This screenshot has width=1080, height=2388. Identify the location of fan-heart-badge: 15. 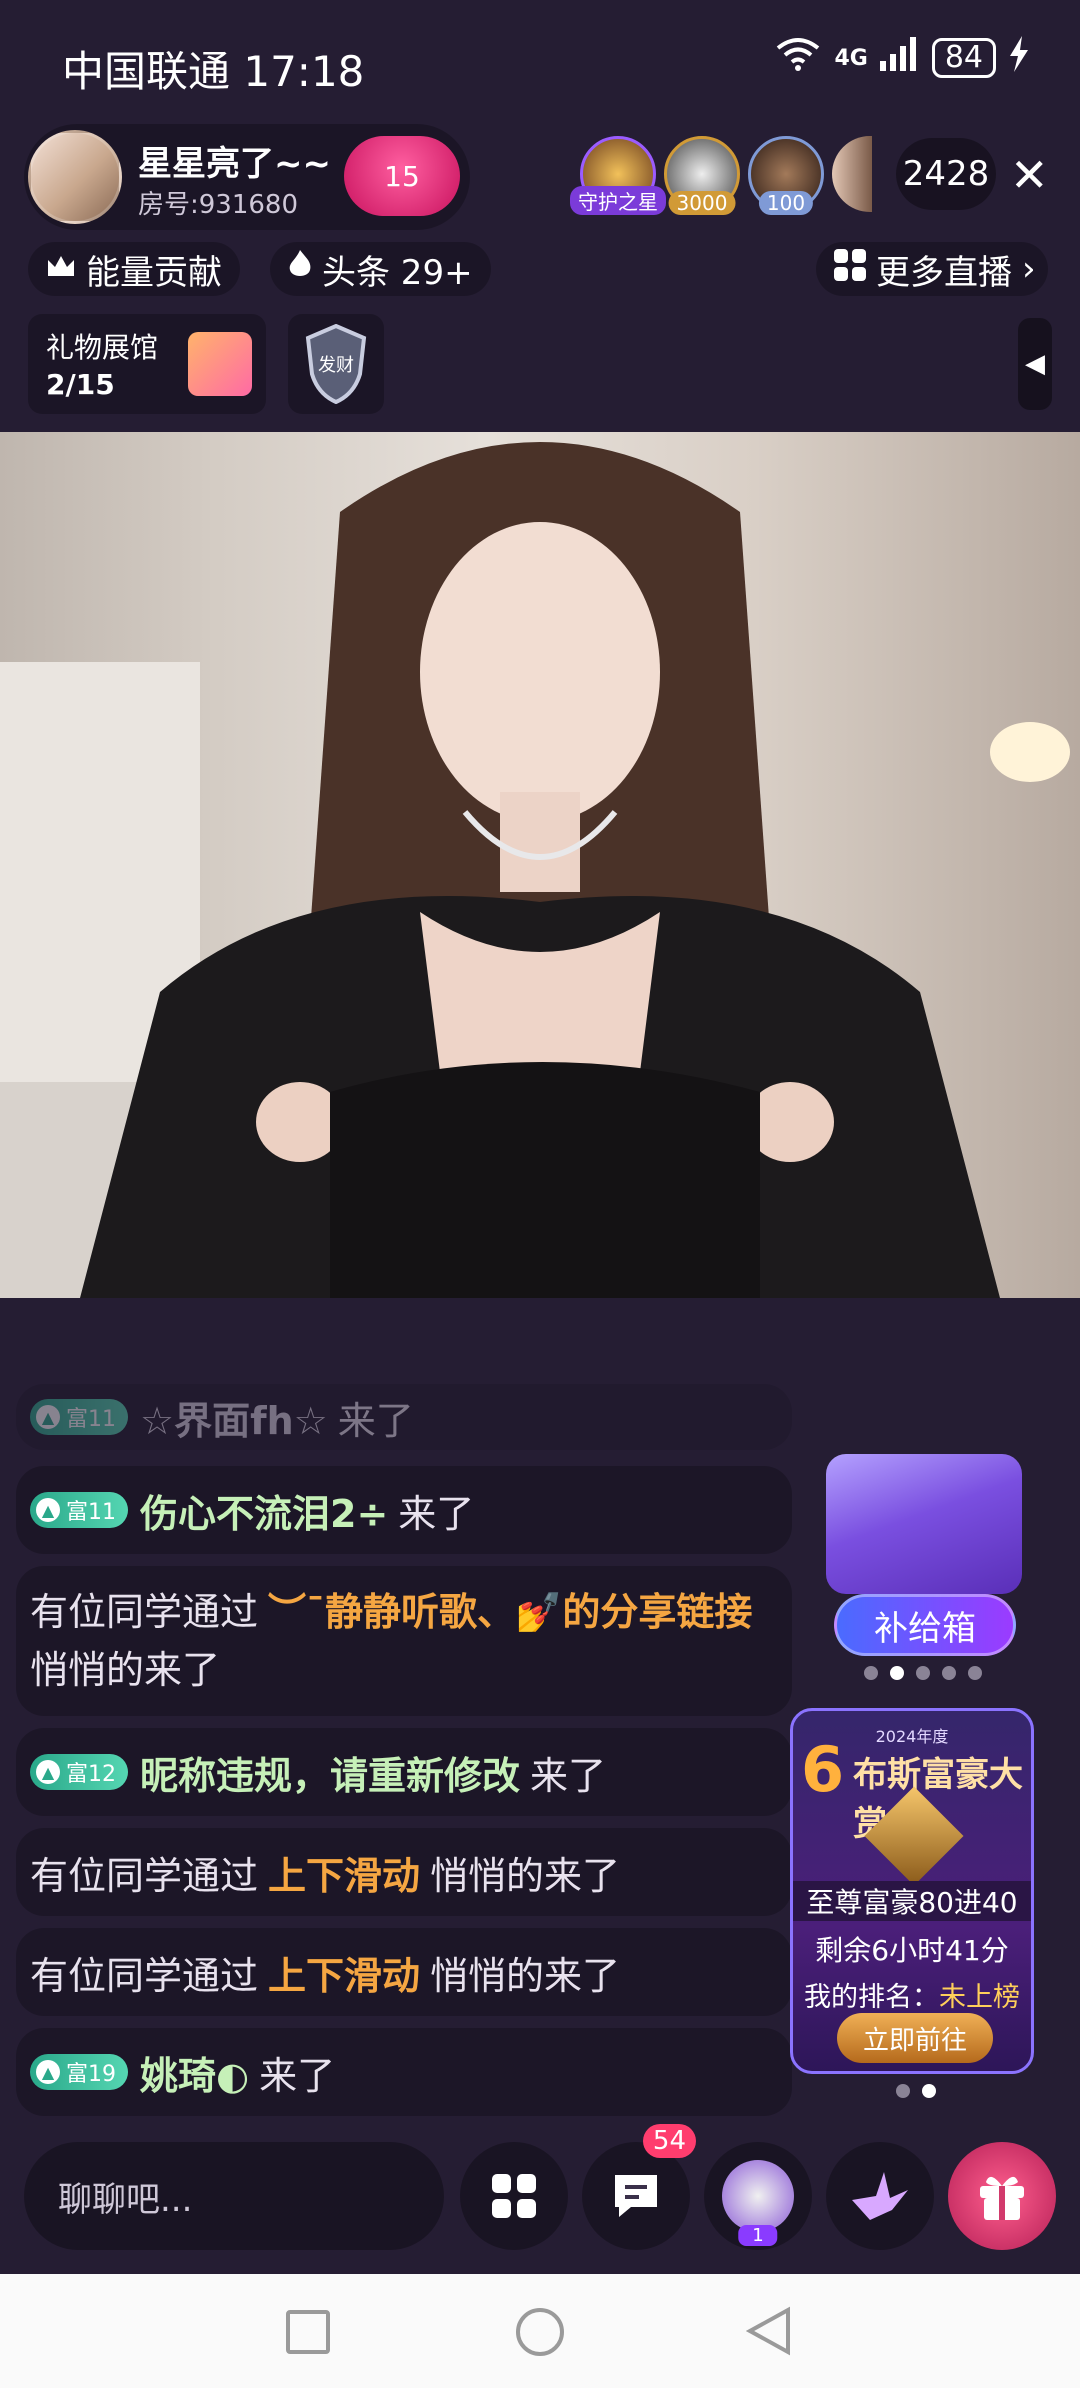
(402, 176).